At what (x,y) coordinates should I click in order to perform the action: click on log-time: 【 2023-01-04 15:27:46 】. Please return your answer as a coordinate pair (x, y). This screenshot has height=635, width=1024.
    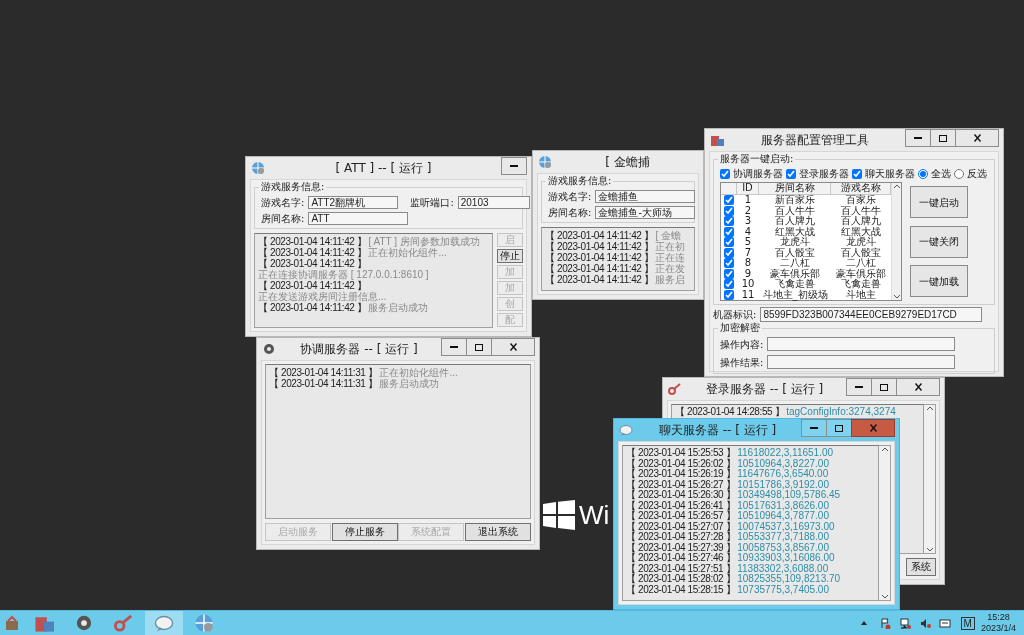
    Looking at the image, I should click on (681, 558).